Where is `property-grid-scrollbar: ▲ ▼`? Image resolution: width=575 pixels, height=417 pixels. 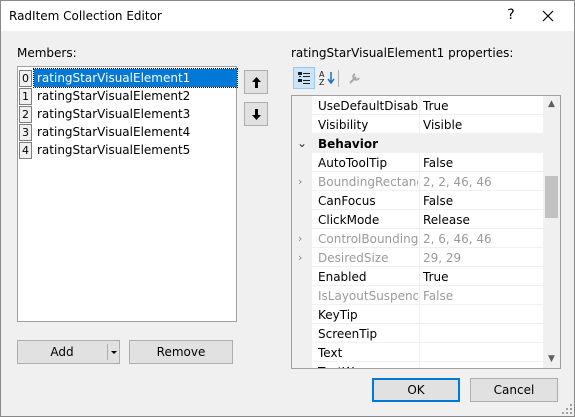
property-grid-scrollbar: ▲ ▼ is located at coordinates (551, 232).